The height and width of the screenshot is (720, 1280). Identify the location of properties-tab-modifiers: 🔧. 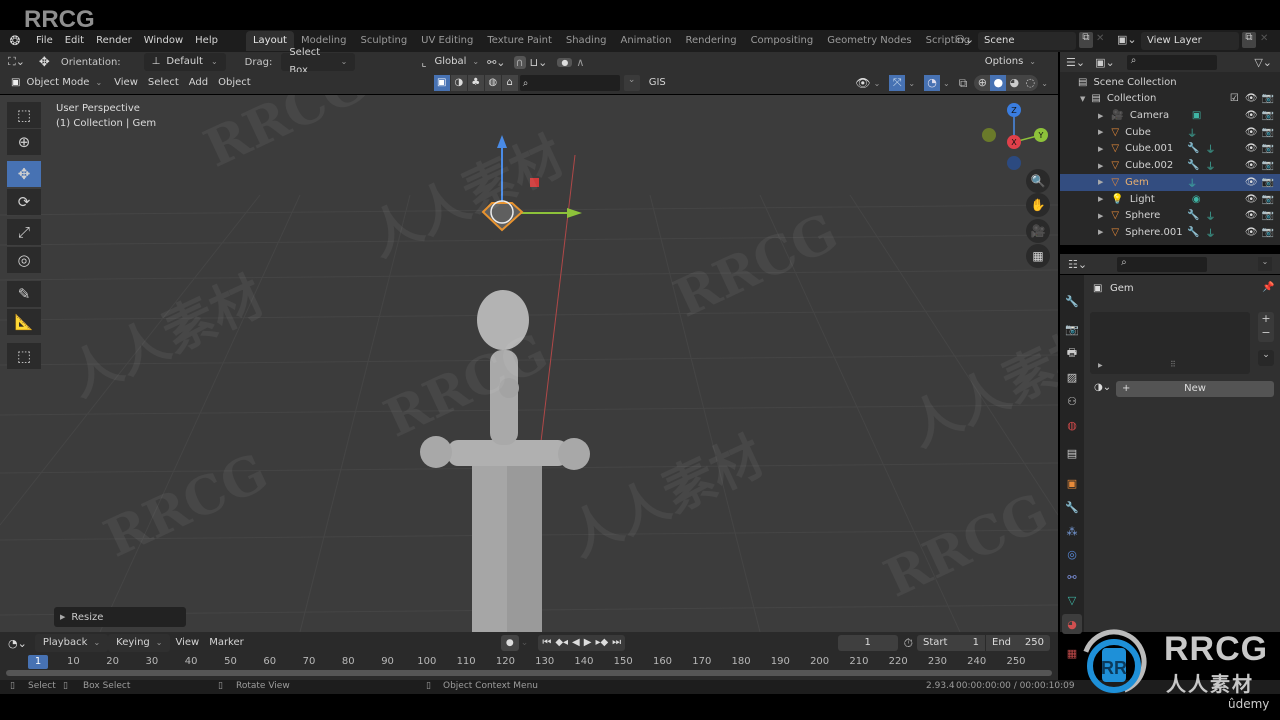
(1072, 507).